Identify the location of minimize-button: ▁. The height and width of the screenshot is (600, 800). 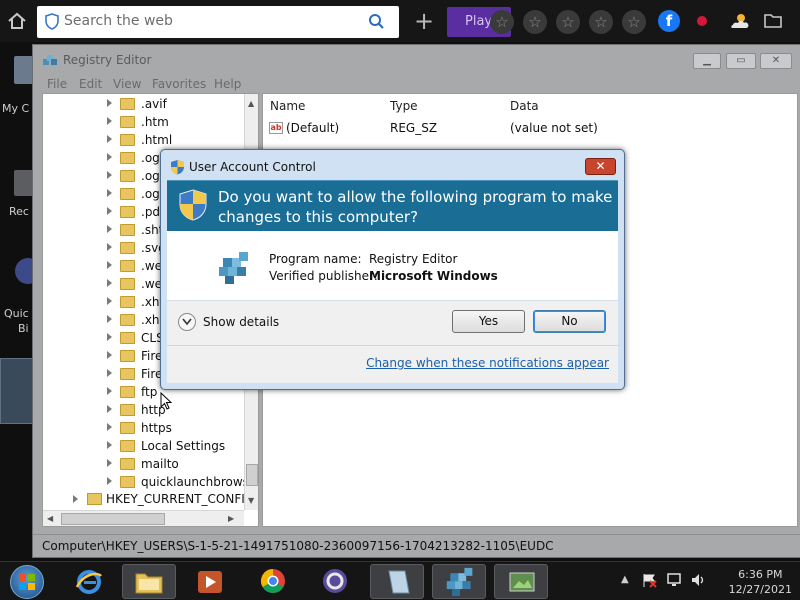
(707, 61).